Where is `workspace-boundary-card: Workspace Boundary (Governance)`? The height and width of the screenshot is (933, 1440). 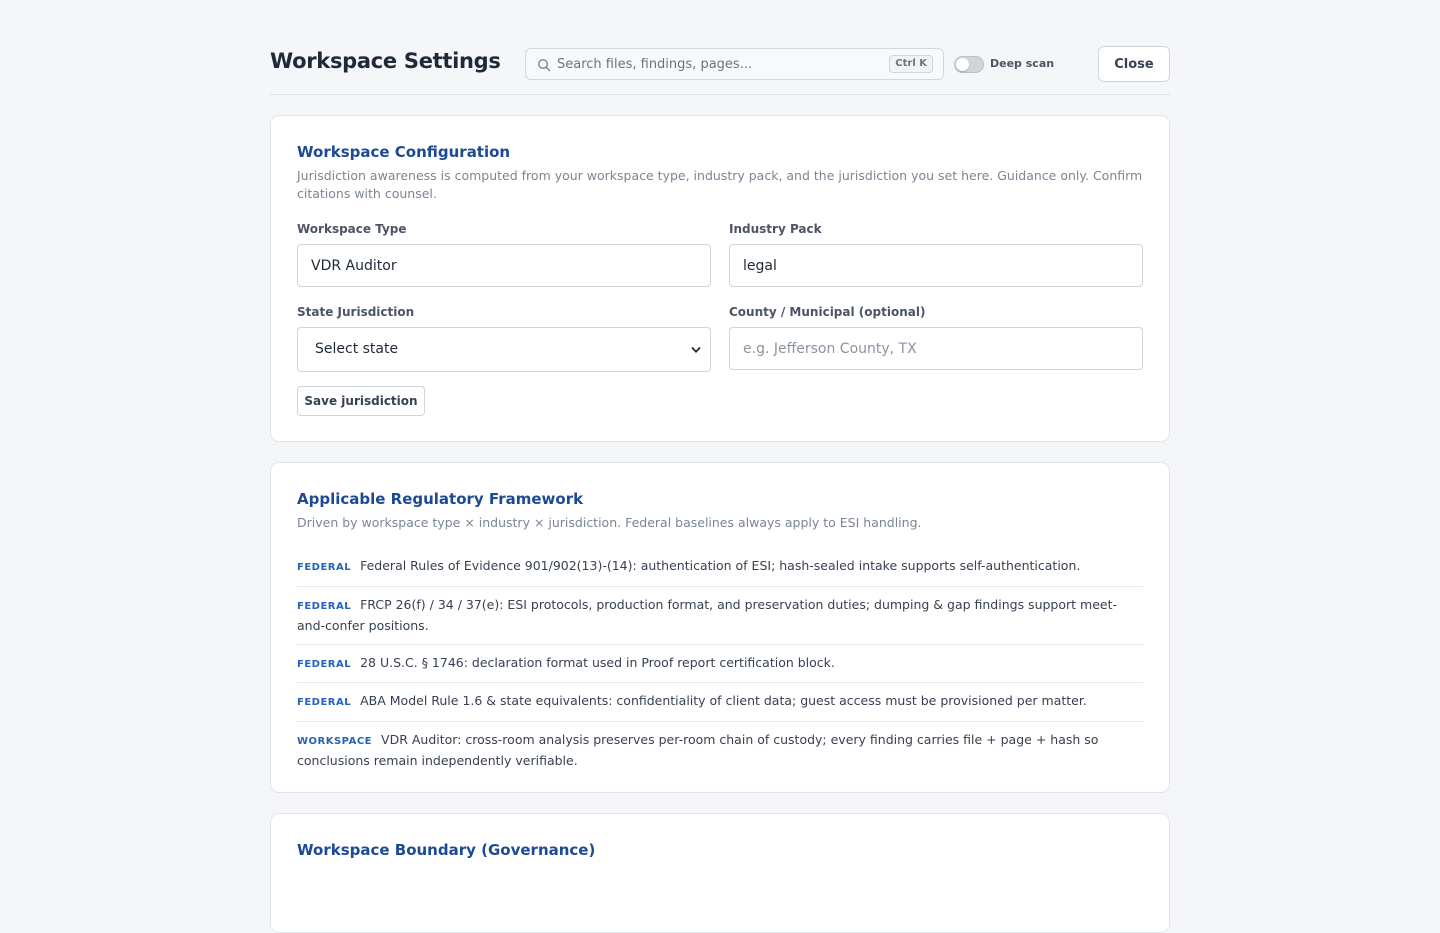 workspace-boundary-card: Workspace Boundary (Governance) is located at coordinates (720, 873).